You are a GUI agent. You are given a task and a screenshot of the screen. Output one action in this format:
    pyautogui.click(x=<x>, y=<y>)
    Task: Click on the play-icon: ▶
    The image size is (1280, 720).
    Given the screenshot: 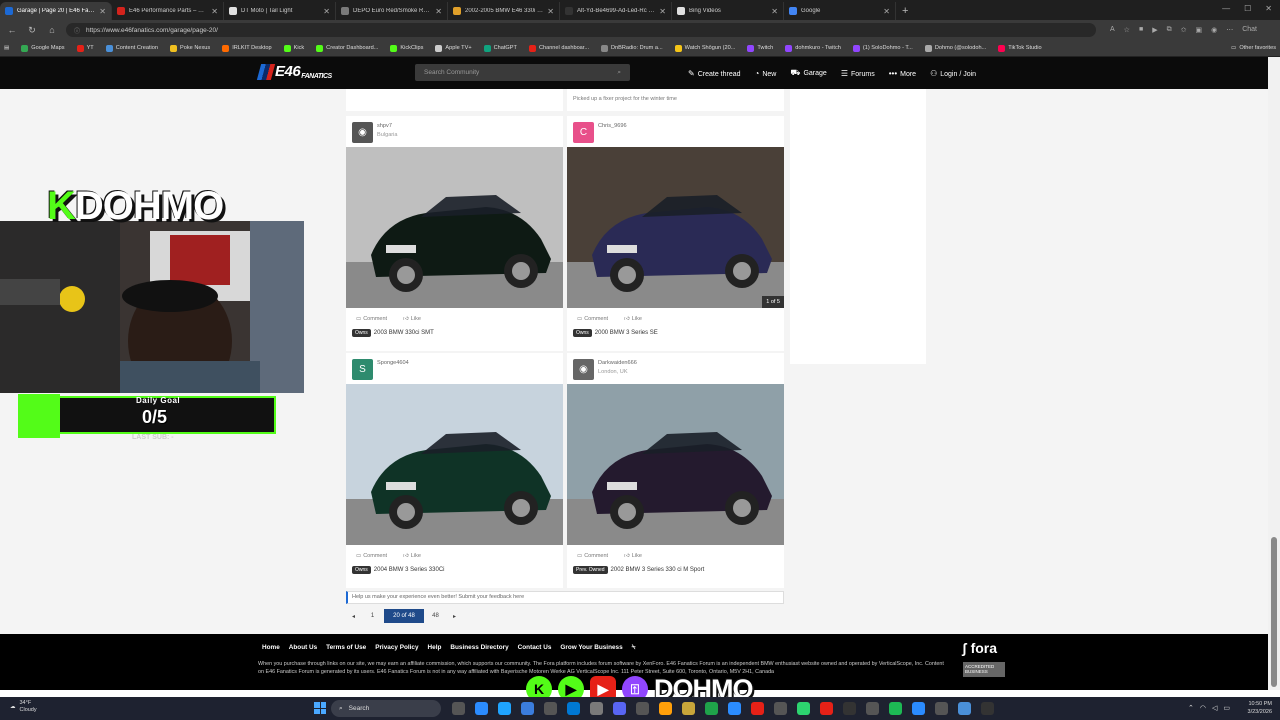 What is the action you would take?
    pyautogui.click(x=1154, y=30)
    